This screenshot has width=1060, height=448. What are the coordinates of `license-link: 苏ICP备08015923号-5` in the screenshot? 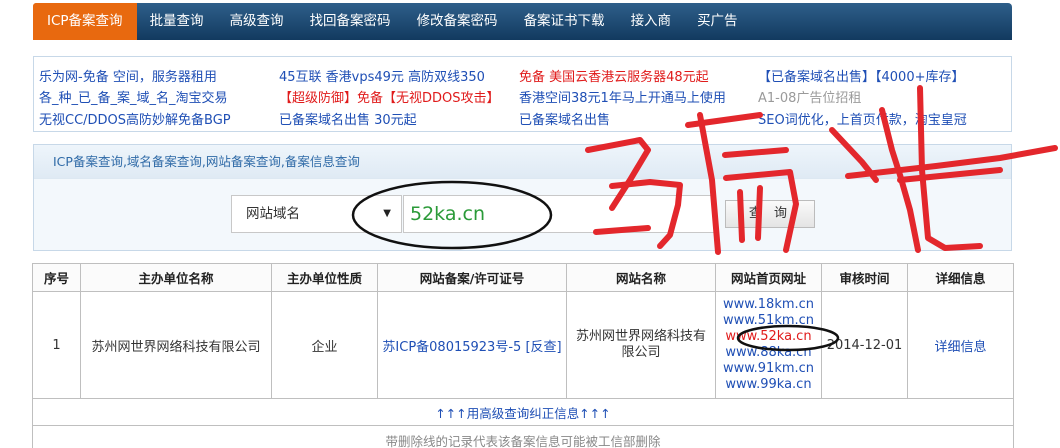 It's located at (451, 347).